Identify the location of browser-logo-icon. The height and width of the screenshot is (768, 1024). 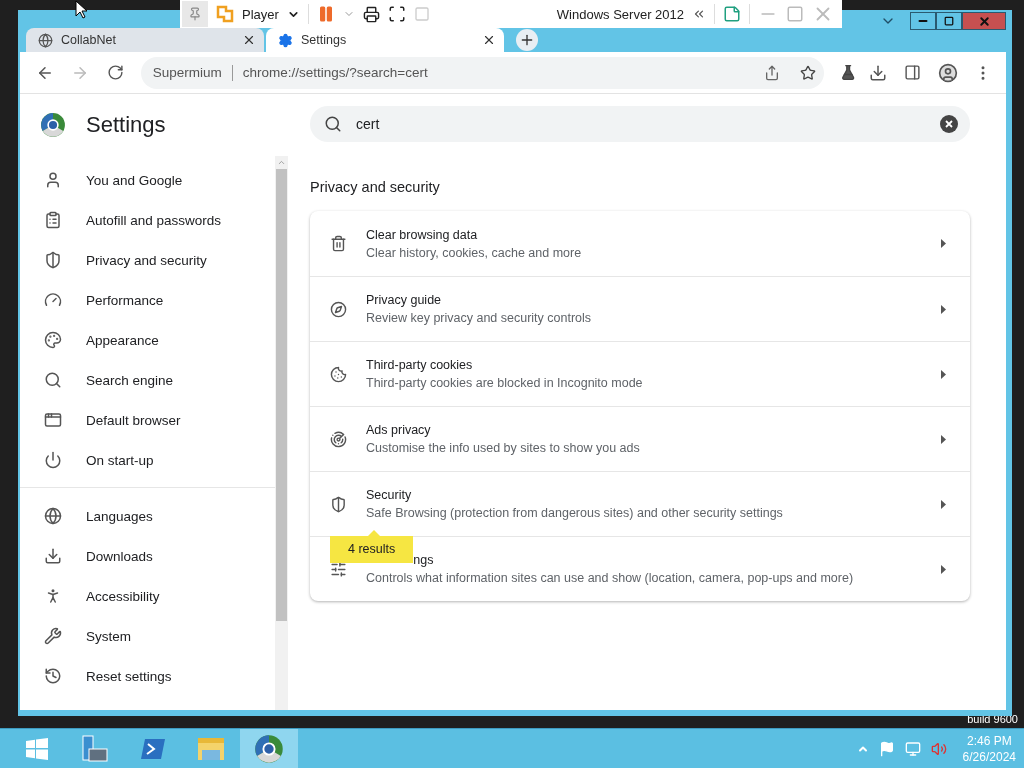
(269, 748).